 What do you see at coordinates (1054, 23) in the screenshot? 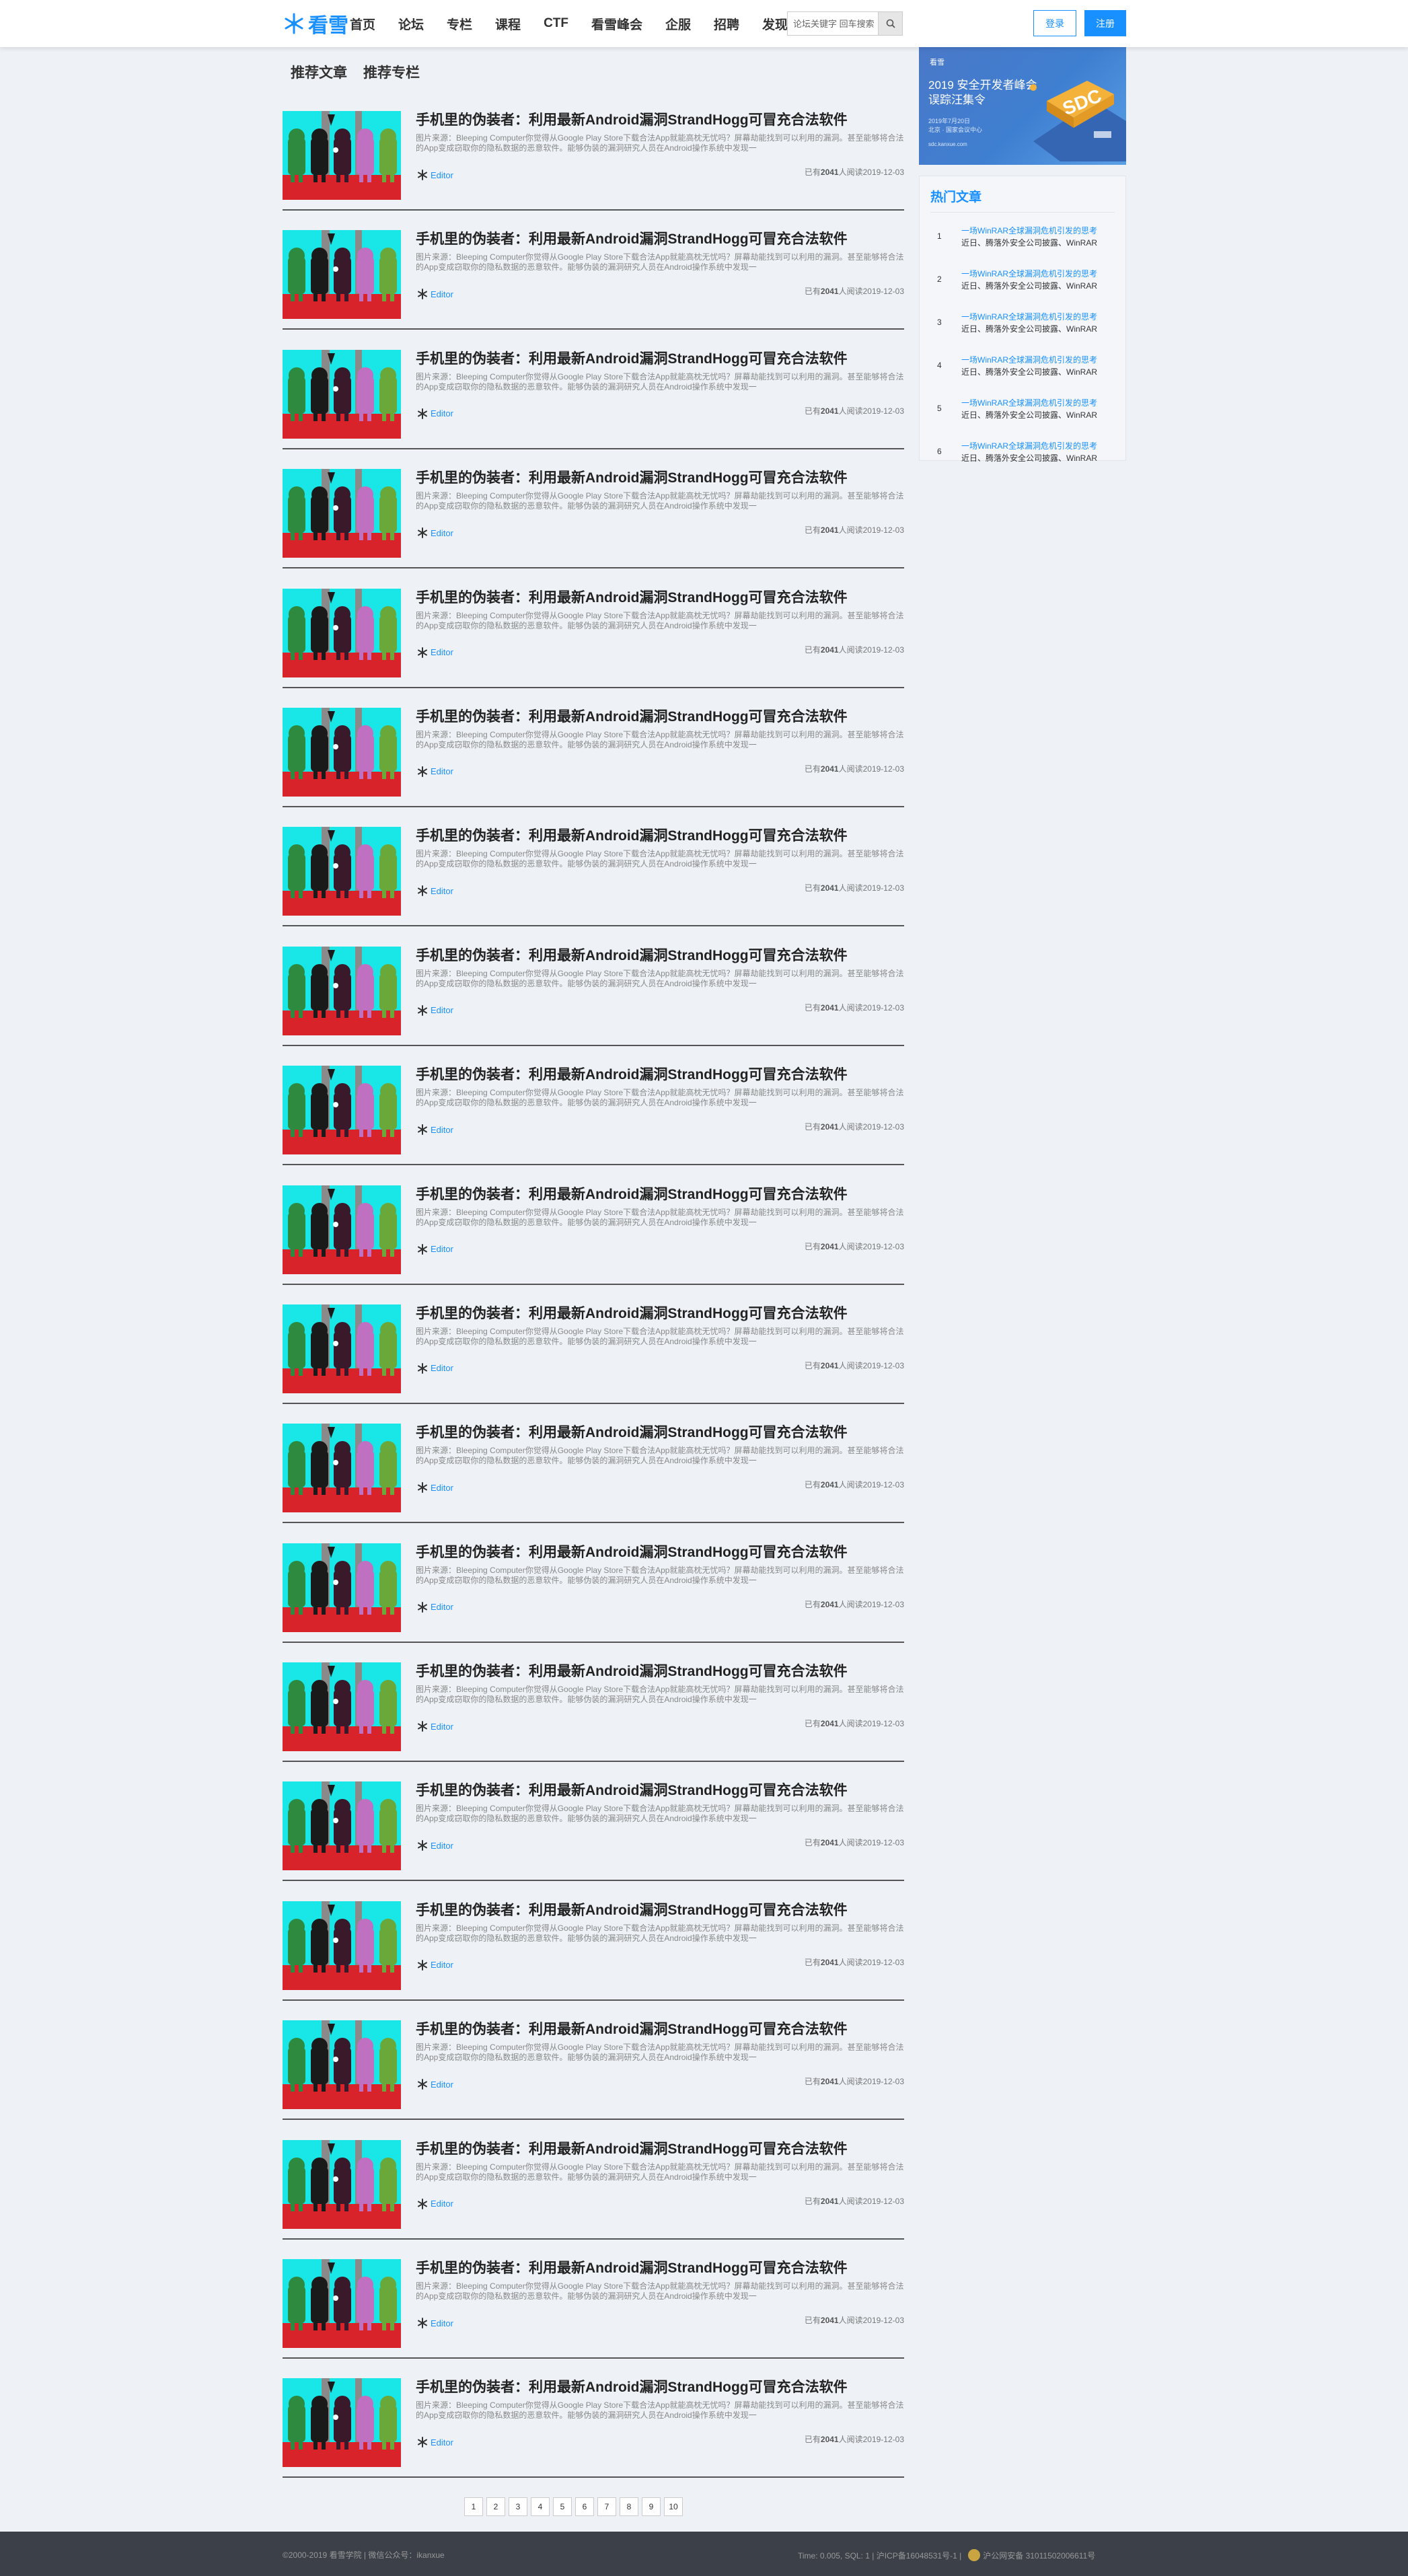
I see `login-button: 登录` at bounding box center [1054, 23].